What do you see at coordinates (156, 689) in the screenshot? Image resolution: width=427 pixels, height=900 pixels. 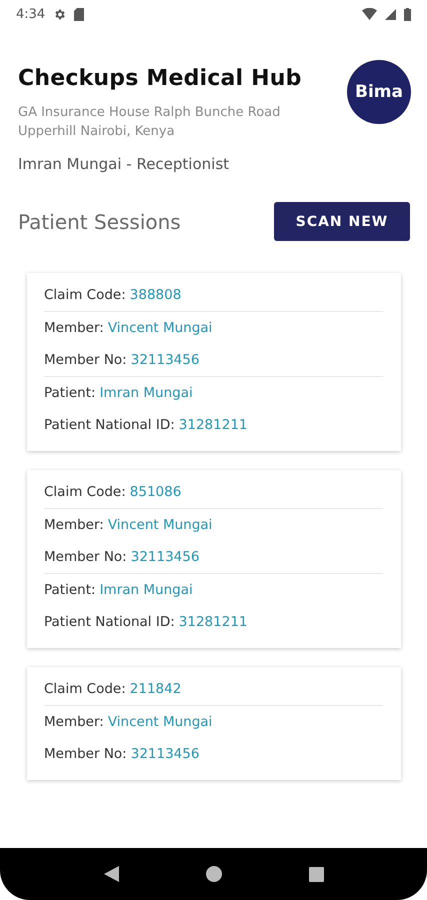 I see `field-value: 211842` at bounding box center [156, 689].